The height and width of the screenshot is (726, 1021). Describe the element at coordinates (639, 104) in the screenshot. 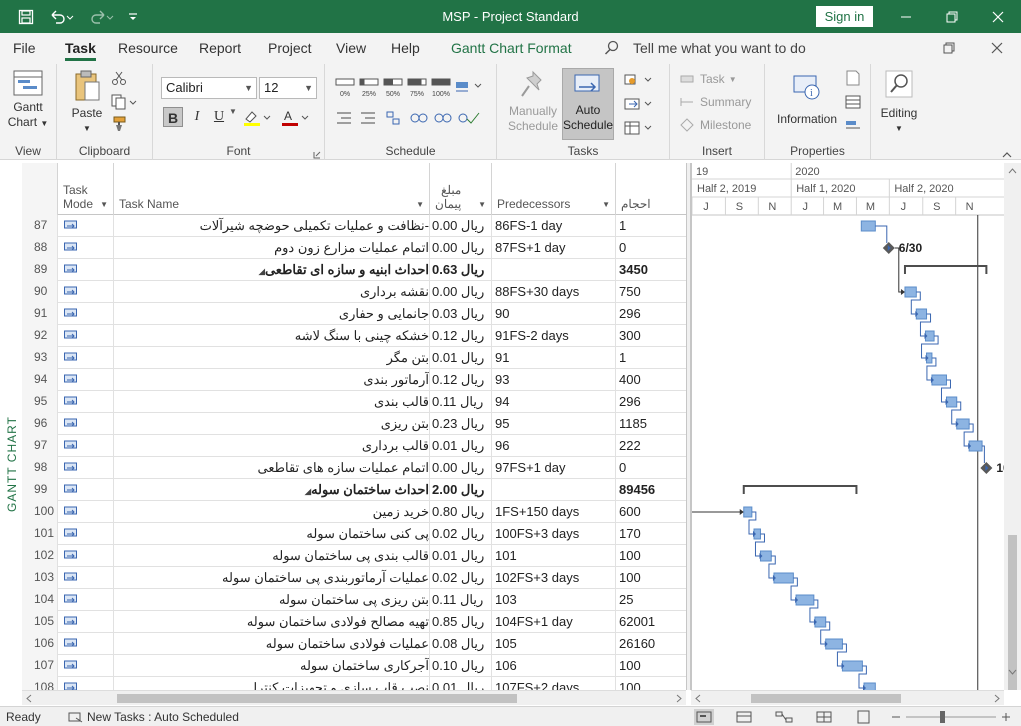

I see `move-icon` at that location.